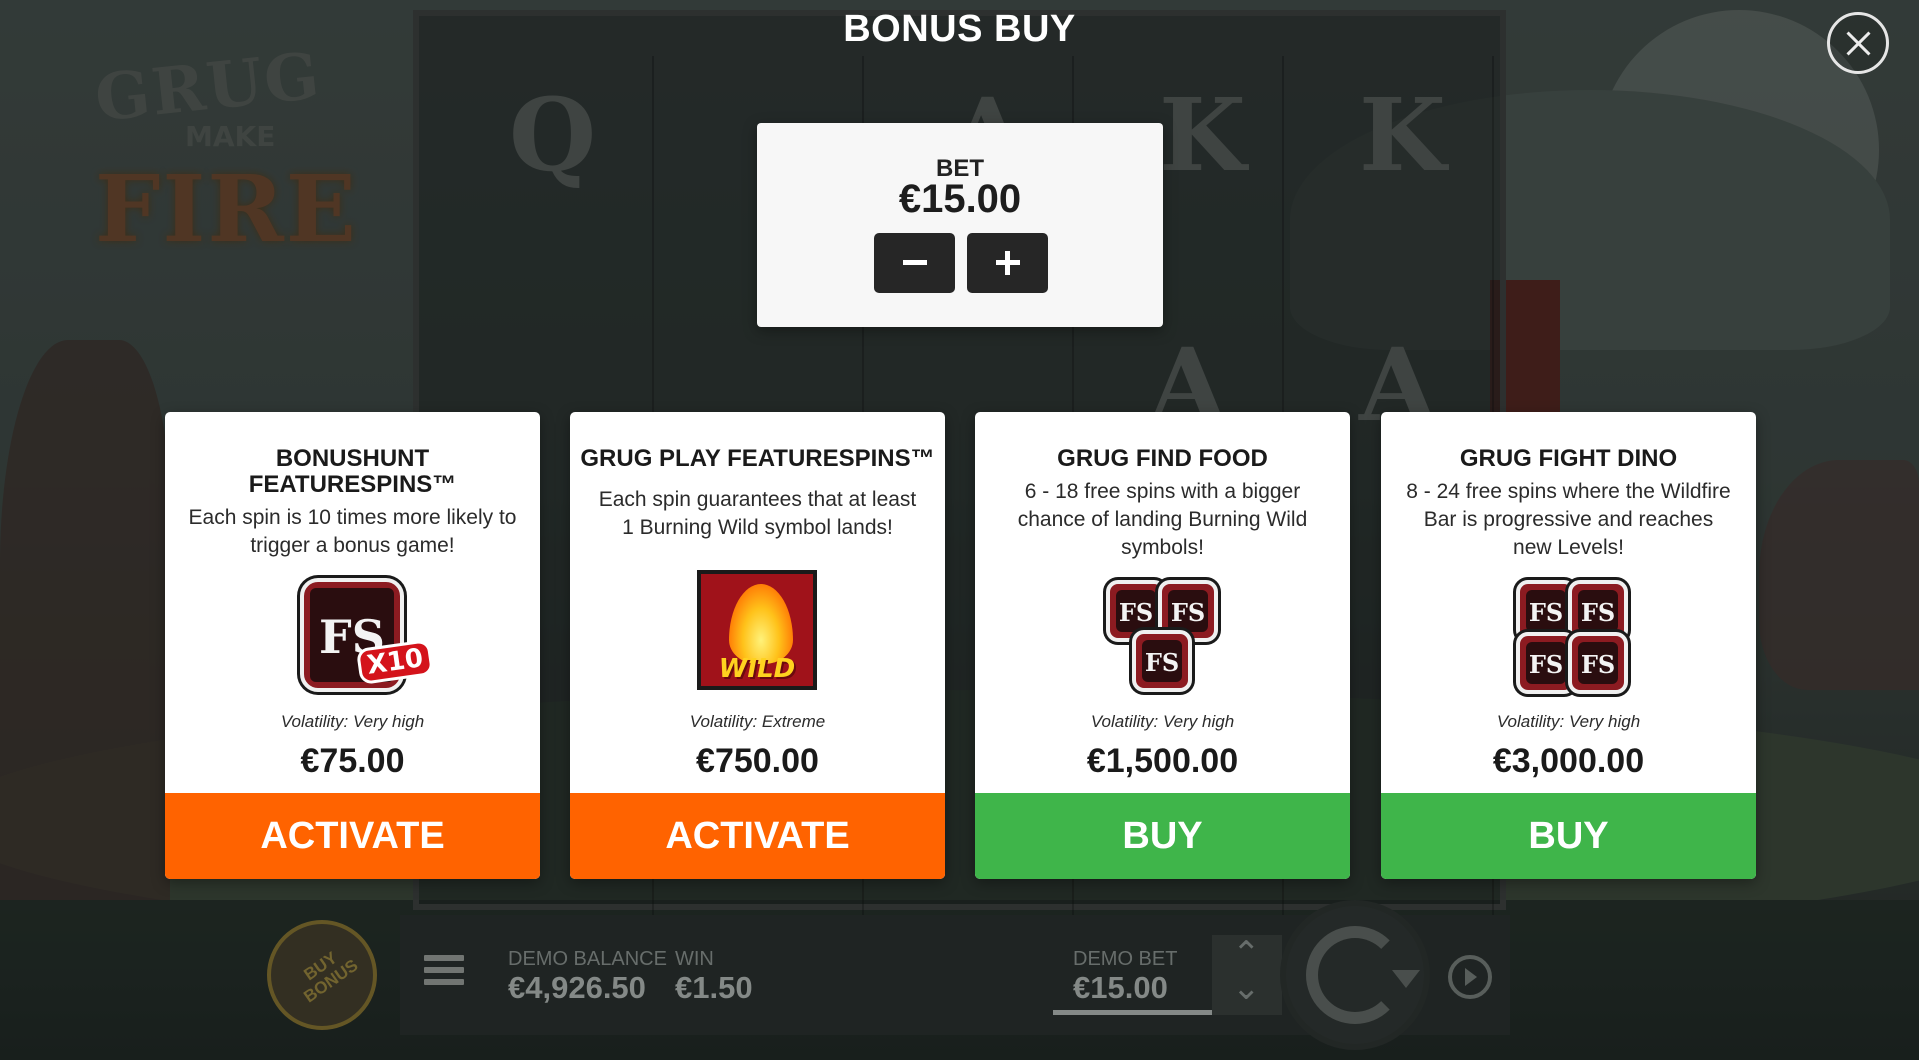 This screenshot has width=1919, height=1060. I want to click on card-price: €1,500.00, so click(1162, 761).